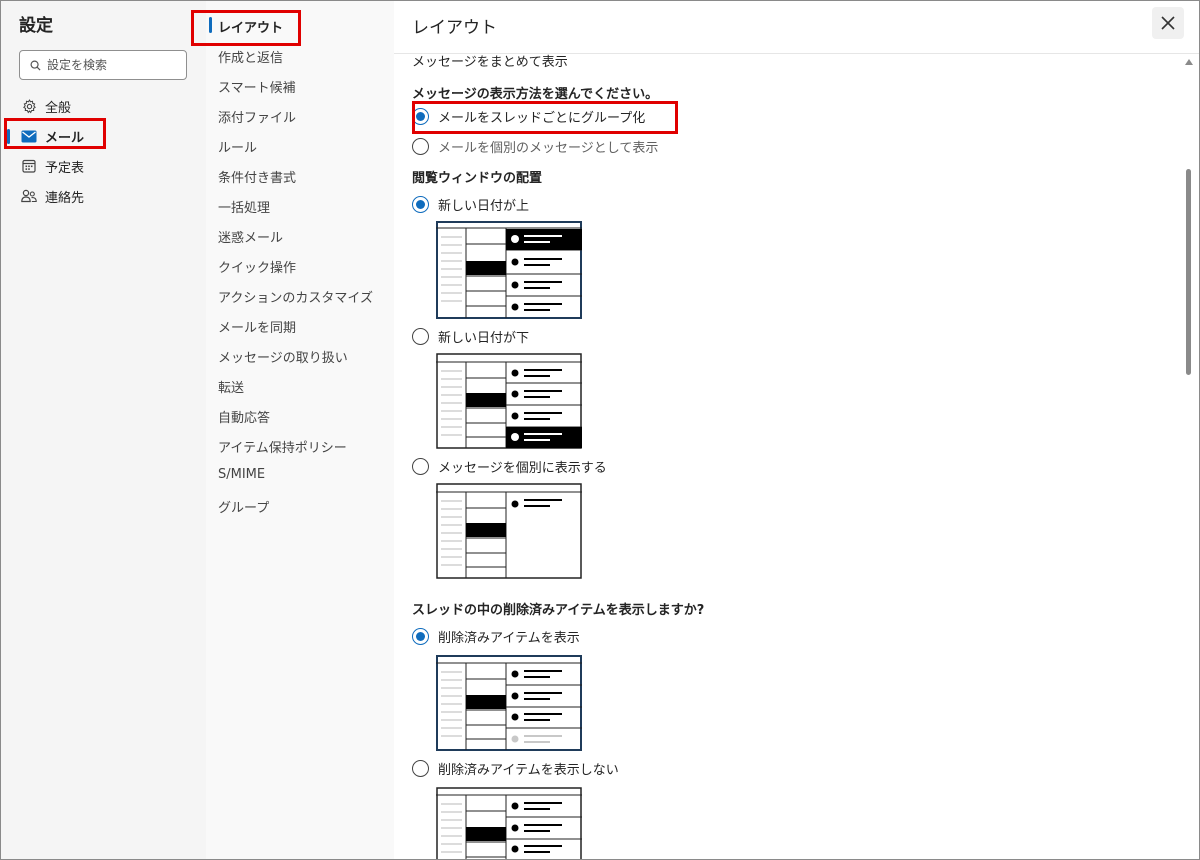 Image resolution: width=1200 pixels, height=860 pixels. Describe the element at coordinates (509, 401) in the screenshot. I see `preview-newest-on-bottom` at that location.